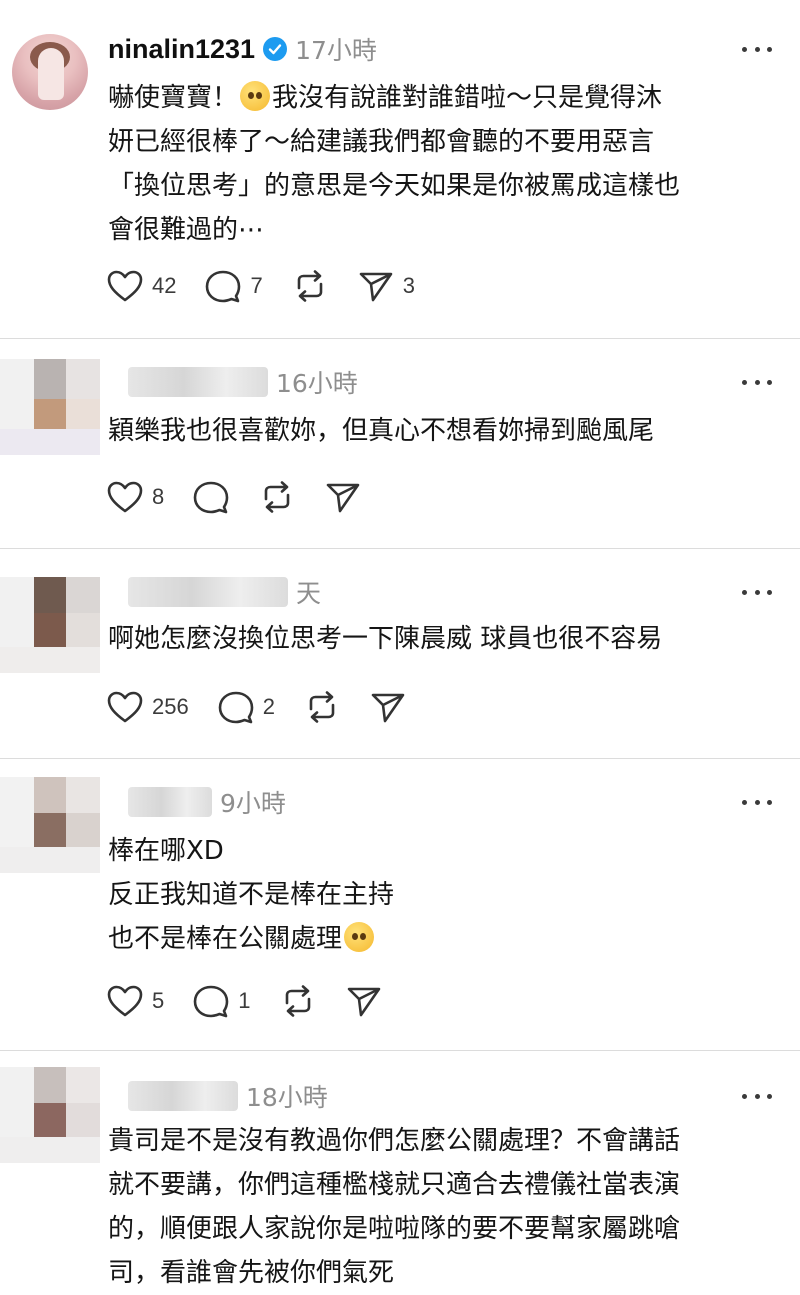  I want to click on reply-button: 2, so click(246, 707).